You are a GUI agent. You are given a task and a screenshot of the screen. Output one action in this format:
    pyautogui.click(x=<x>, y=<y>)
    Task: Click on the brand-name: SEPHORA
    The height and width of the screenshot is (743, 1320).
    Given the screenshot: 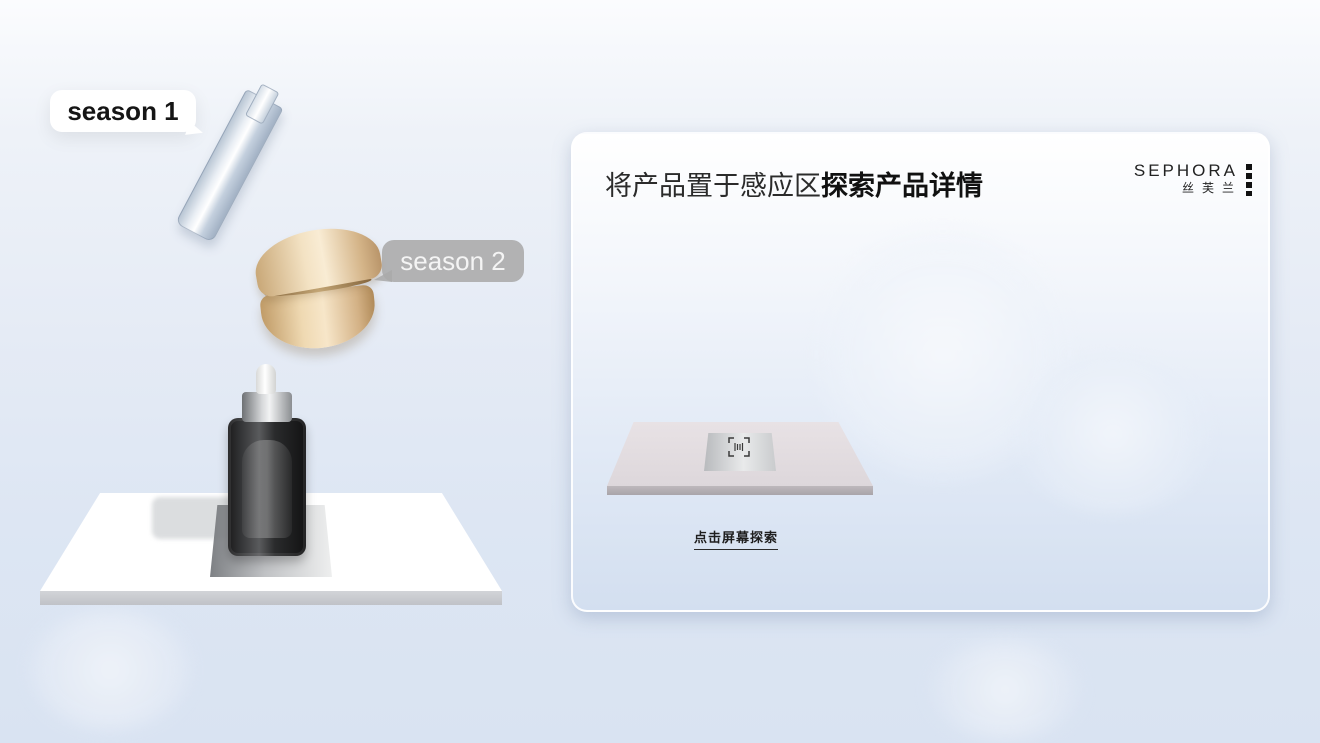 What is the action you would take?
    pyautogui.click(x=1185, y=170)
    